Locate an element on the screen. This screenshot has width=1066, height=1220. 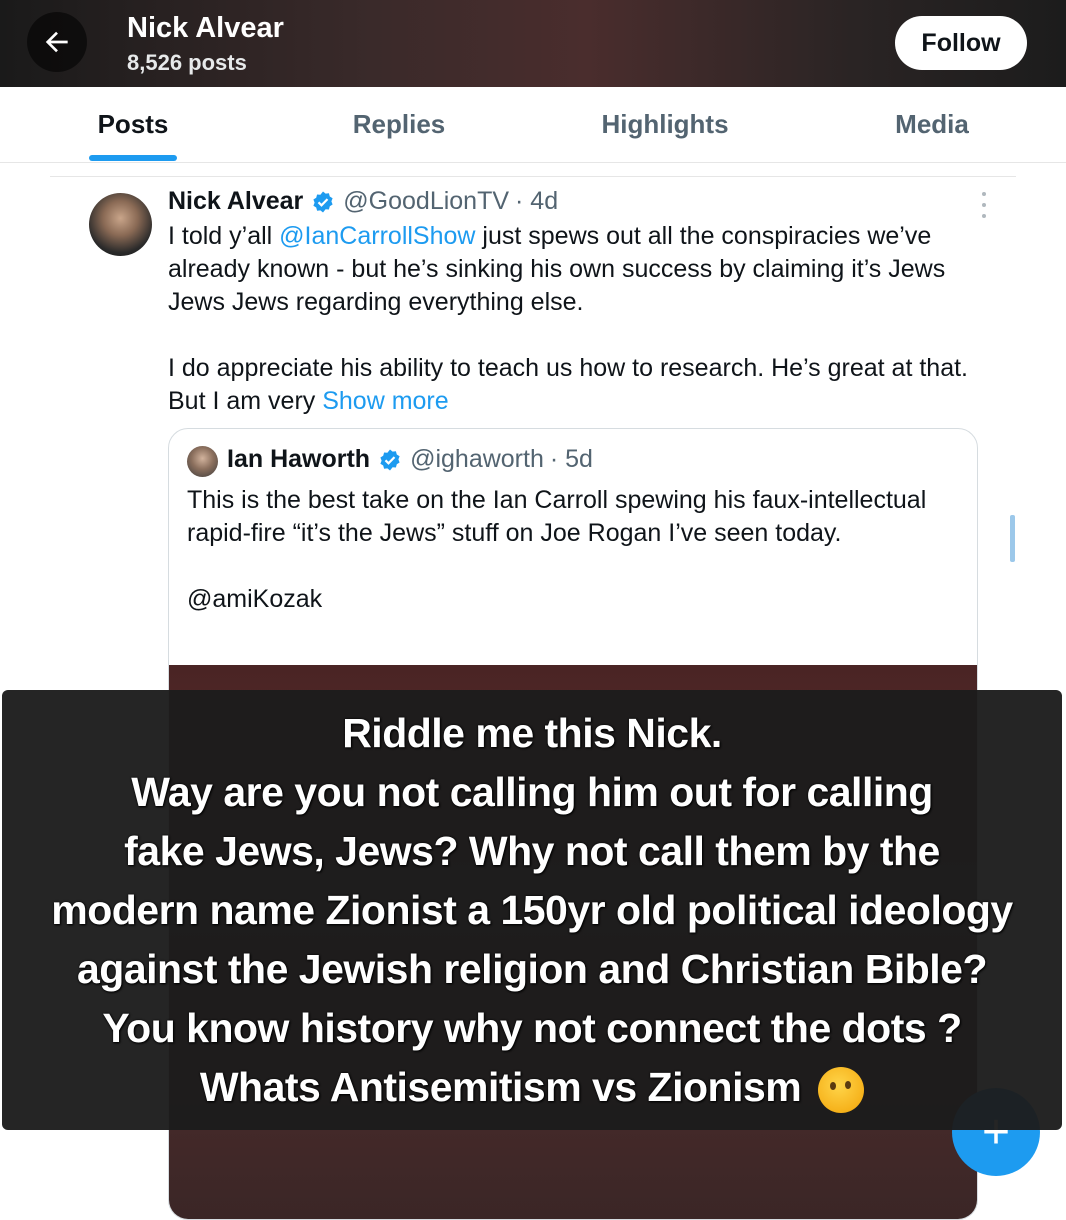
quote-time: · 5d is located at coordinates (571, 459).